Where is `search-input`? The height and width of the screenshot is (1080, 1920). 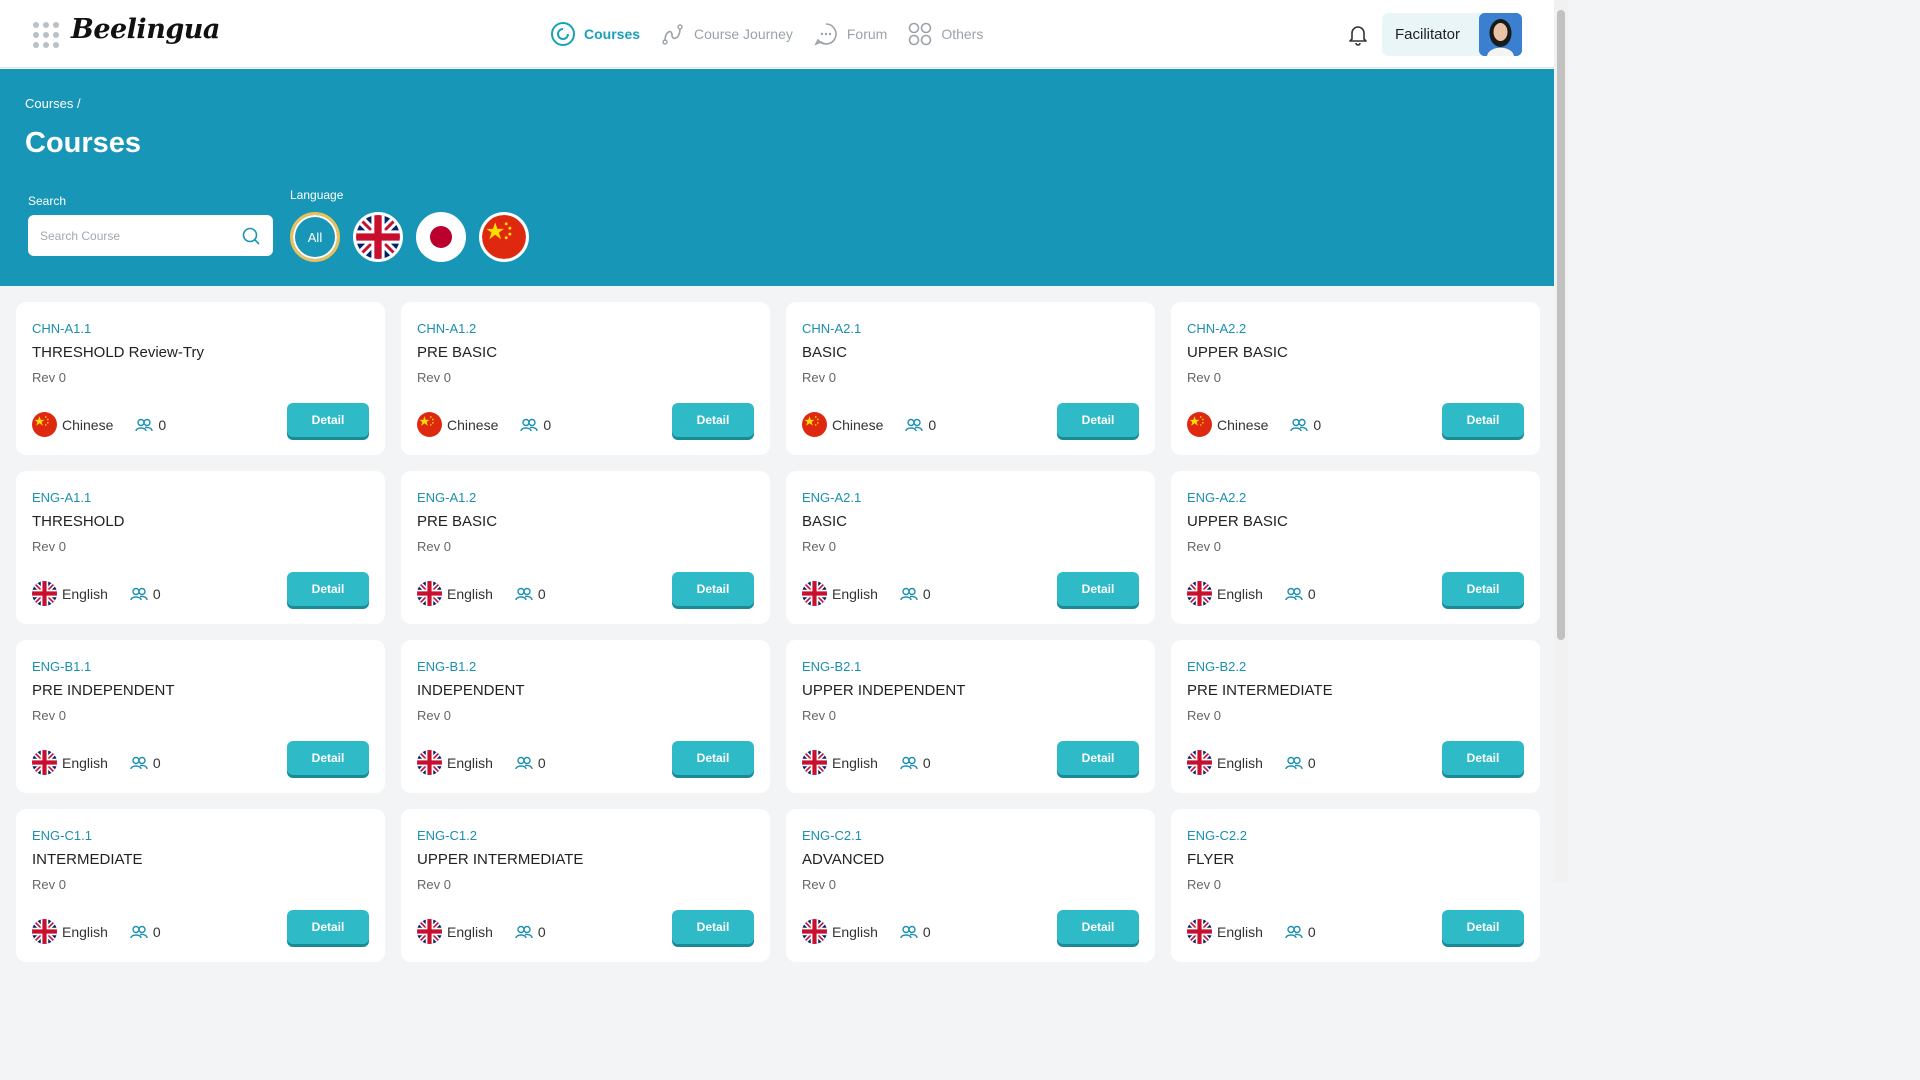
search-input is located at coordinates (128, 235).